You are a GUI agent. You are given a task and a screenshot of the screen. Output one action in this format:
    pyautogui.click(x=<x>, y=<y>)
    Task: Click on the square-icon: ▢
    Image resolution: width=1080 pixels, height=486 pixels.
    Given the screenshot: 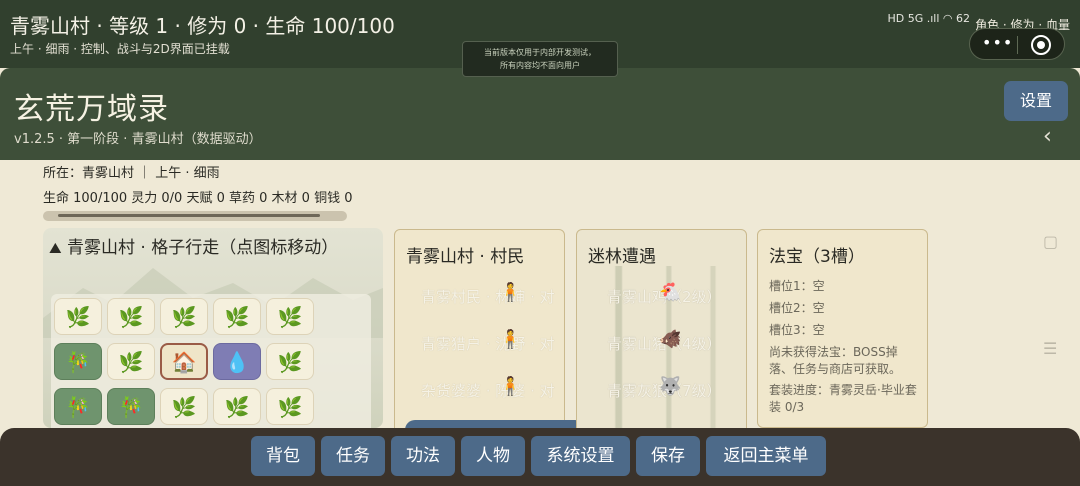 What is the action you would take?
    pyautogui.click(x=1050, y=241)
    